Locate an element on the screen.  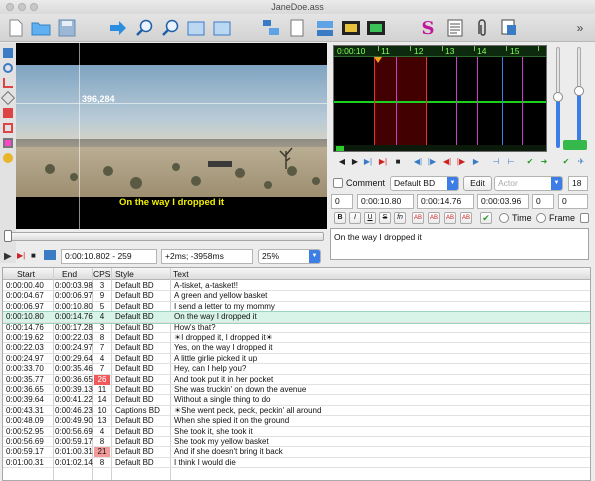
commit-check-icon: ✔ is located at coordinates (486, 218).